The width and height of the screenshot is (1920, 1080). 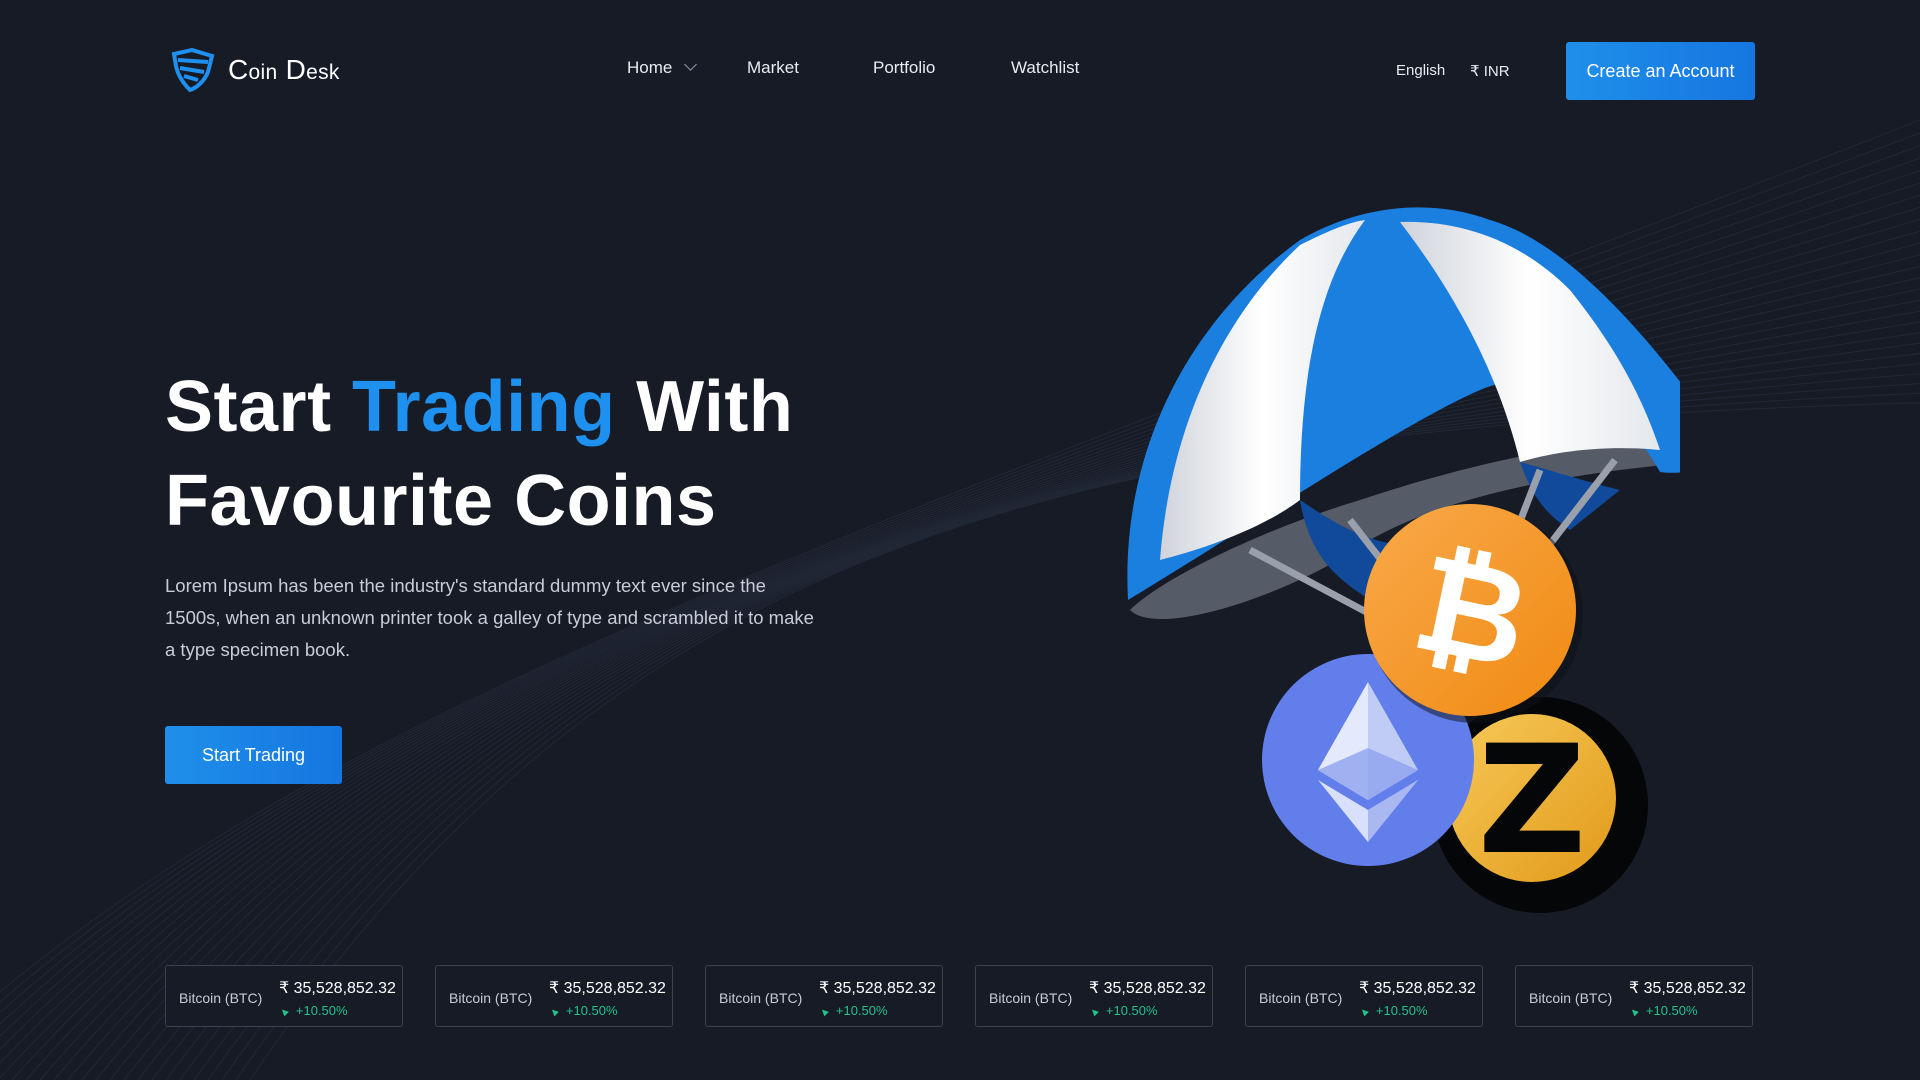 I want to click on create-account-button: Create an Account, so click(x=1660, y=71).